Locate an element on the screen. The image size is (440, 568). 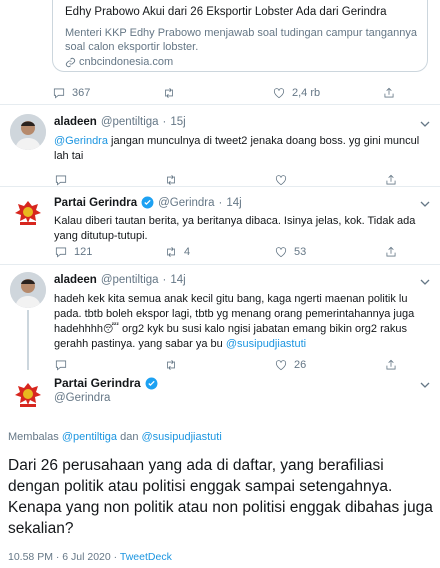
card-domain-text: cnbcindonesia.com is located at coordinates (126, 62).